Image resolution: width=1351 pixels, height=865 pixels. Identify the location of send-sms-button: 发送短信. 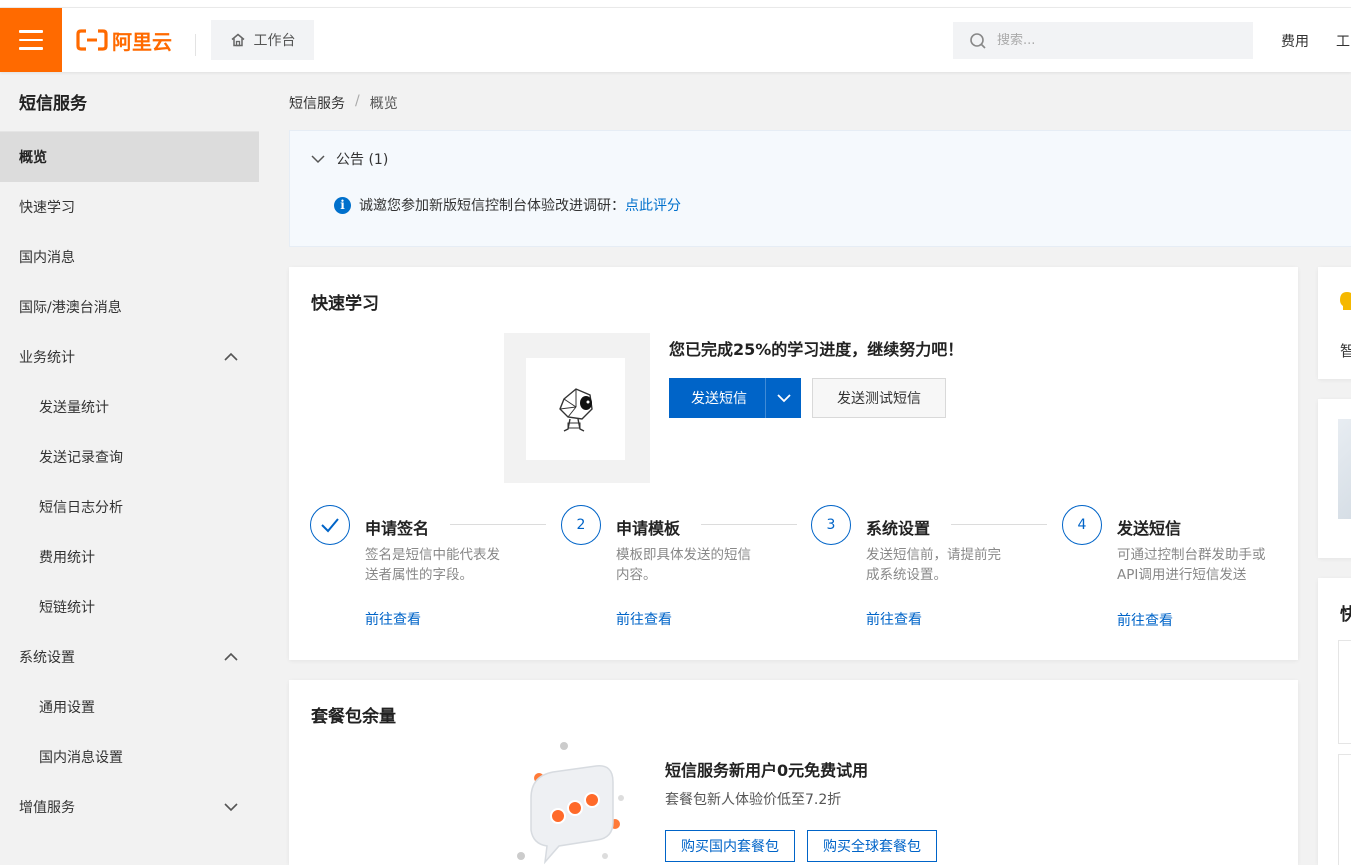
(735, 398).